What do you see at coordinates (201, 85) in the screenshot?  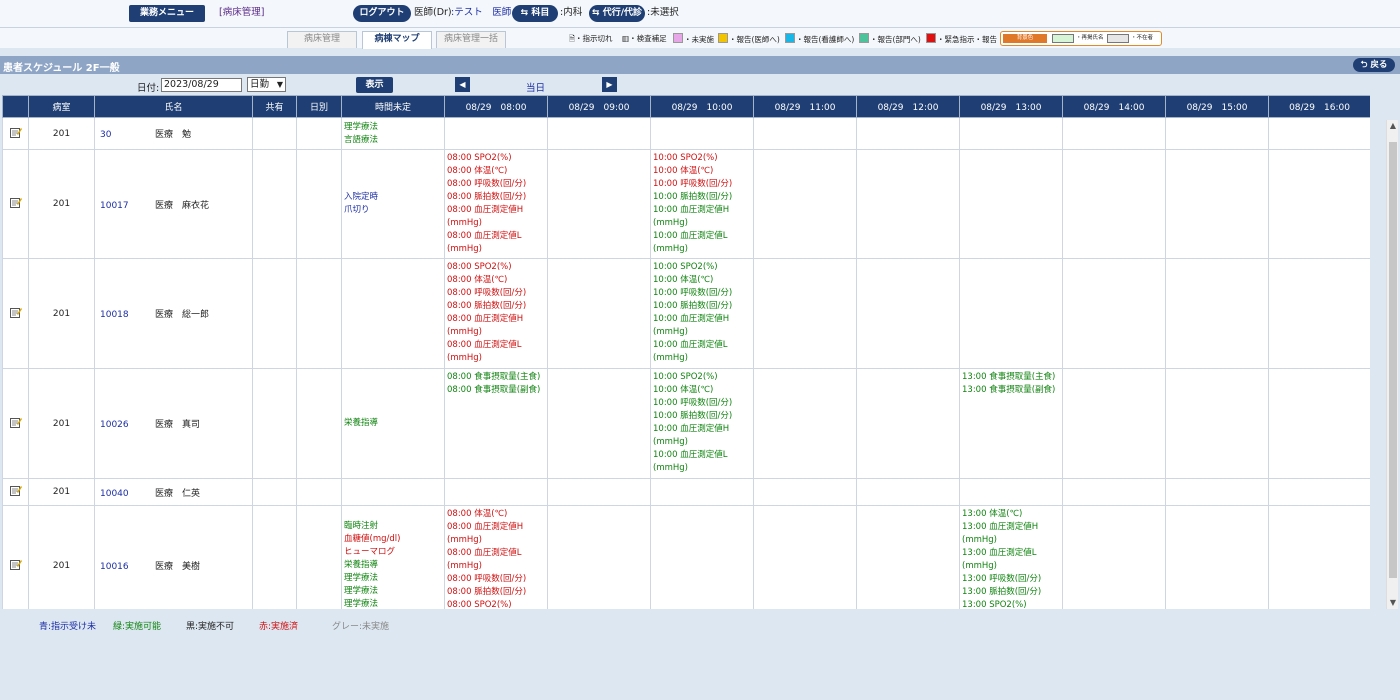 I see `date-input: 2023/08/29` at bounding box center [201, 85].